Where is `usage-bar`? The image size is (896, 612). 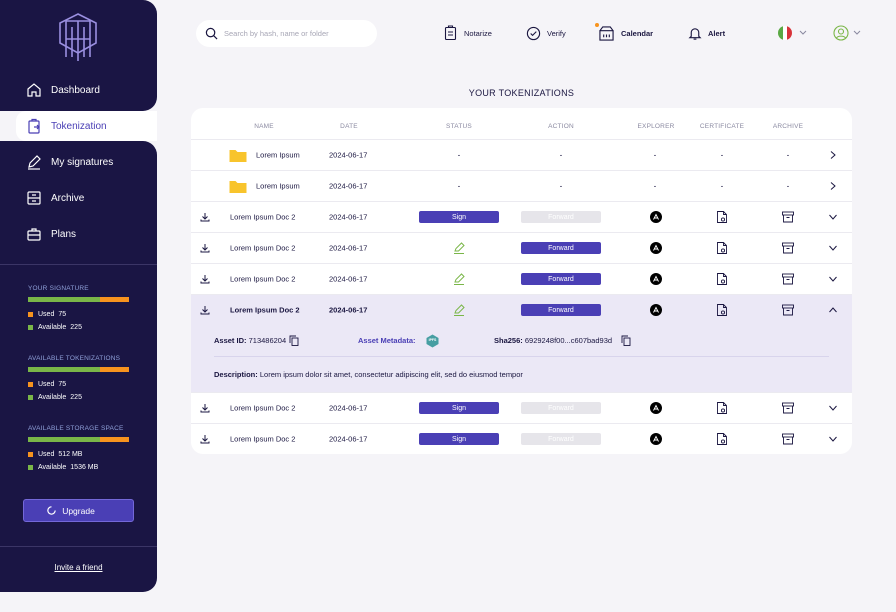 usage-bar is located at coordinates (78, 299).